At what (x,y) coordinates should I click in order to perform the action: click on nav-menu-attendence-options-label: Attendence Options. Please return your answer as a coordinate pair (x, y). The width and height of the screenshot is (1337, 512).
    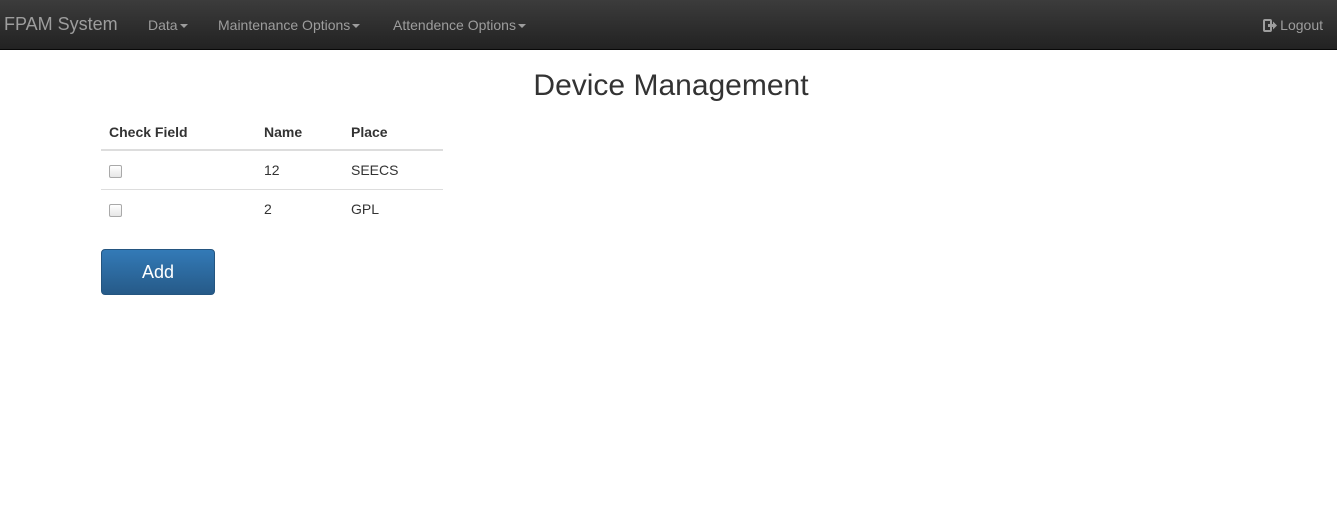
    Looking at the image, I should click on (454, 25).